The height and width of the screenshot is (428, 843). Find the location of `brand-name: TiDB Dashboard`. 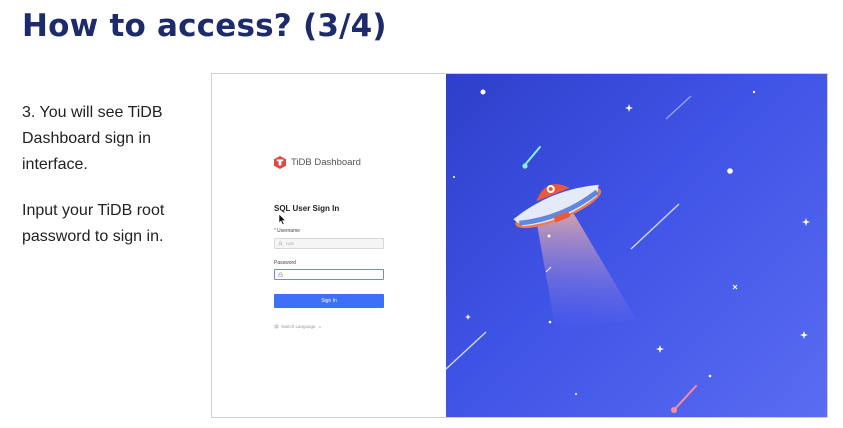

brand-name: TiDB Dashboard is located at coordinates (326, 162).